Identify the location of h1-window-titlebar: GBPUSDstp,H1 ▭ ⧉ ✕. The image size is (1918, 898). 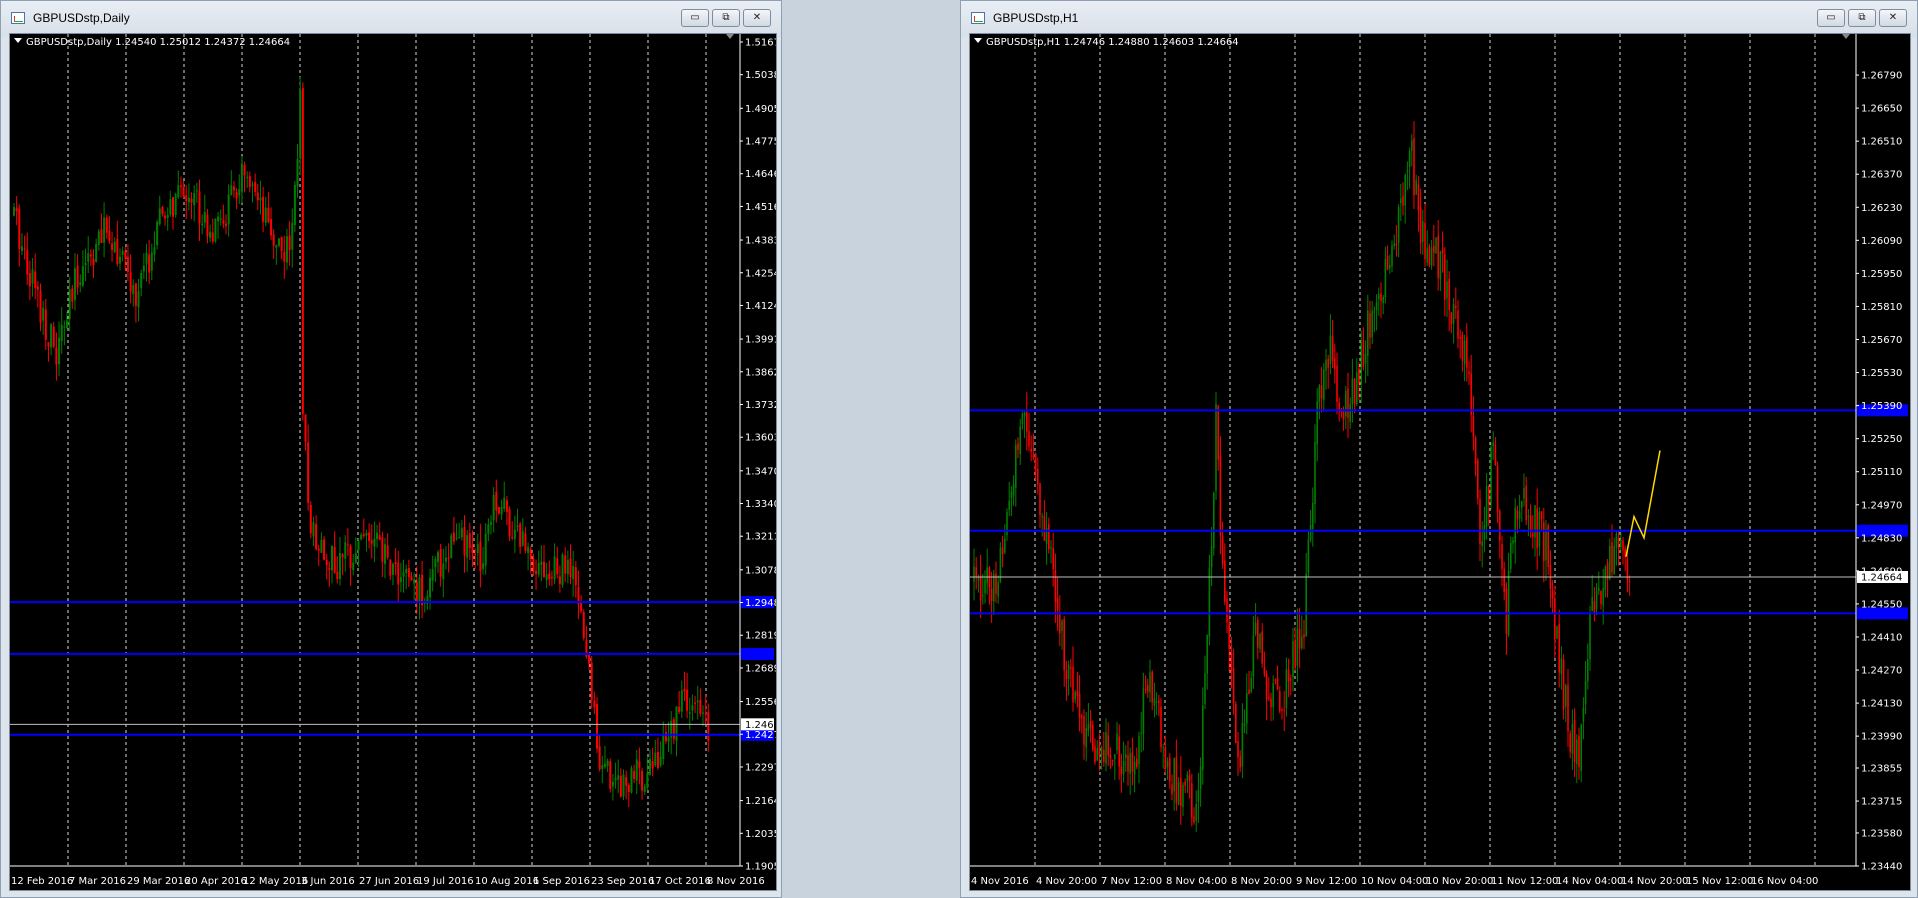
(1439, 19).